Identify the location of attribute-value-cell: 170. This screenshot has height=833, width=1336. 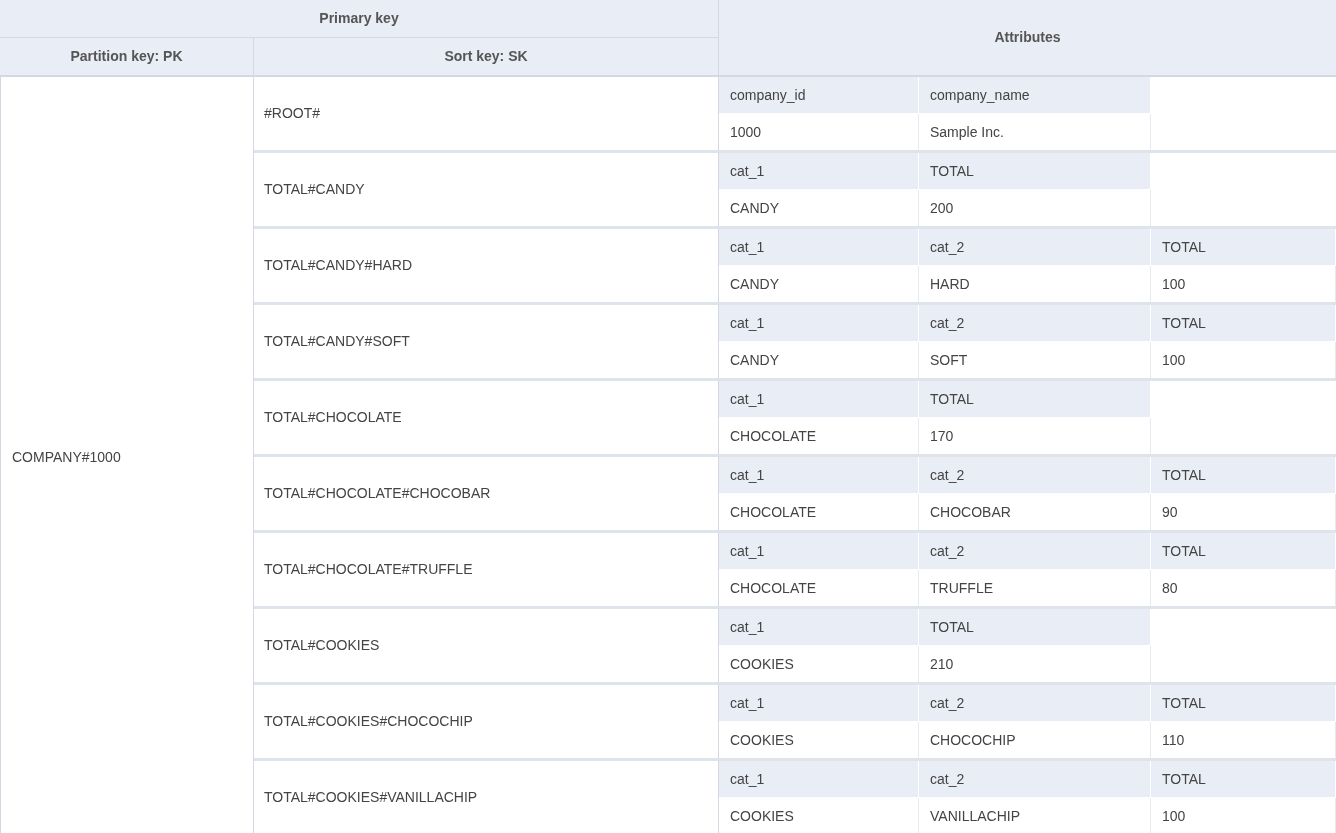
(1035, 436).